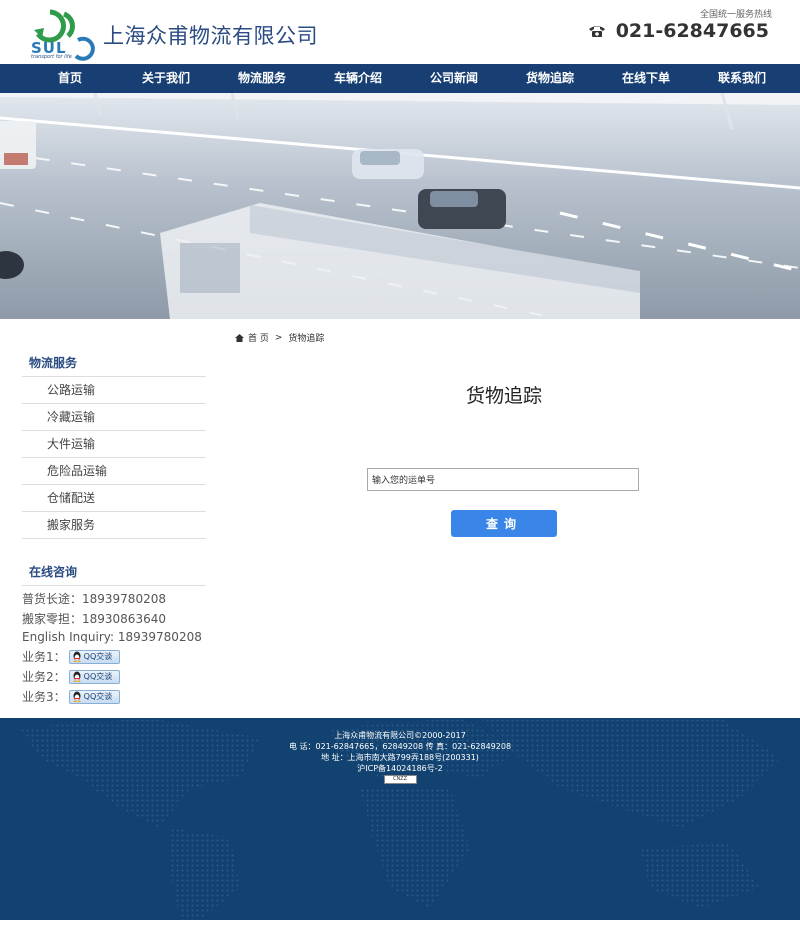 The height and width of the screenshot is (934, 800). What do you see at coordinates (51, 57) in the screenshot?
I see `logo-slogan: transport for life` at bounding box center [51, 57].